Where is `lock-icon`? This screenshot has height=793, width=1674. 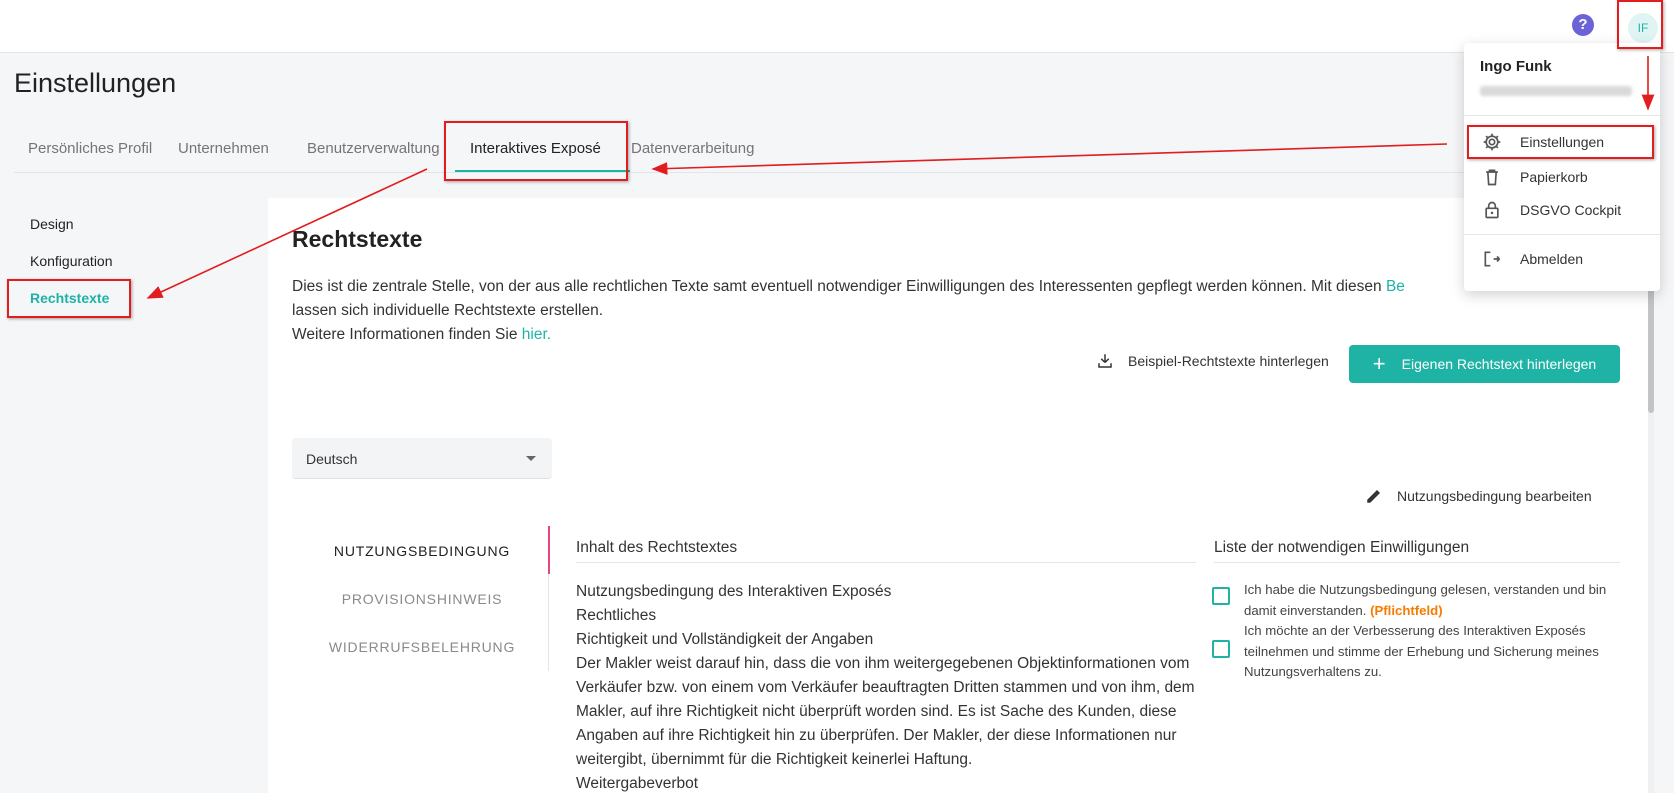 lock-icon is located at coordinates (1492, 210).